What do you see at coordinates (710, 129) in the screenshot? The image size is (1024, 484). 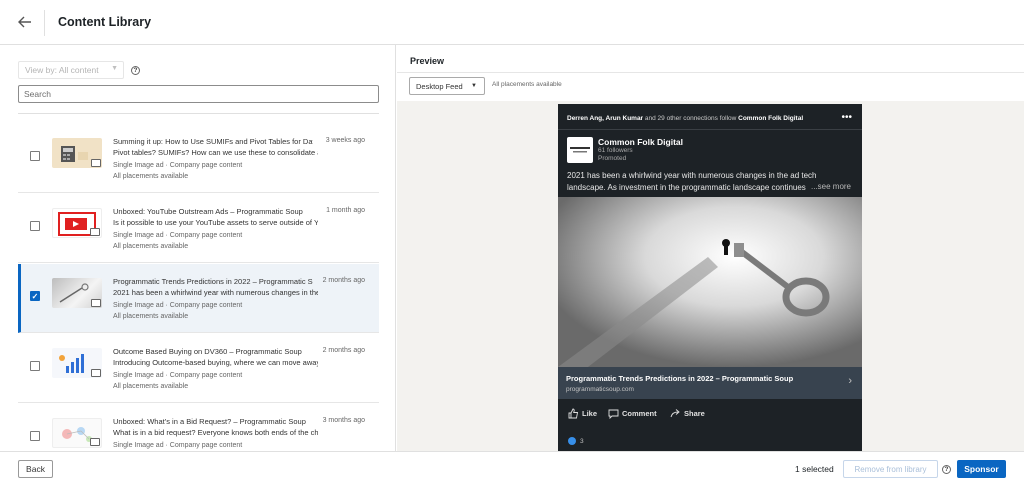 I see `post-divider` at bounding box center [710, 129].